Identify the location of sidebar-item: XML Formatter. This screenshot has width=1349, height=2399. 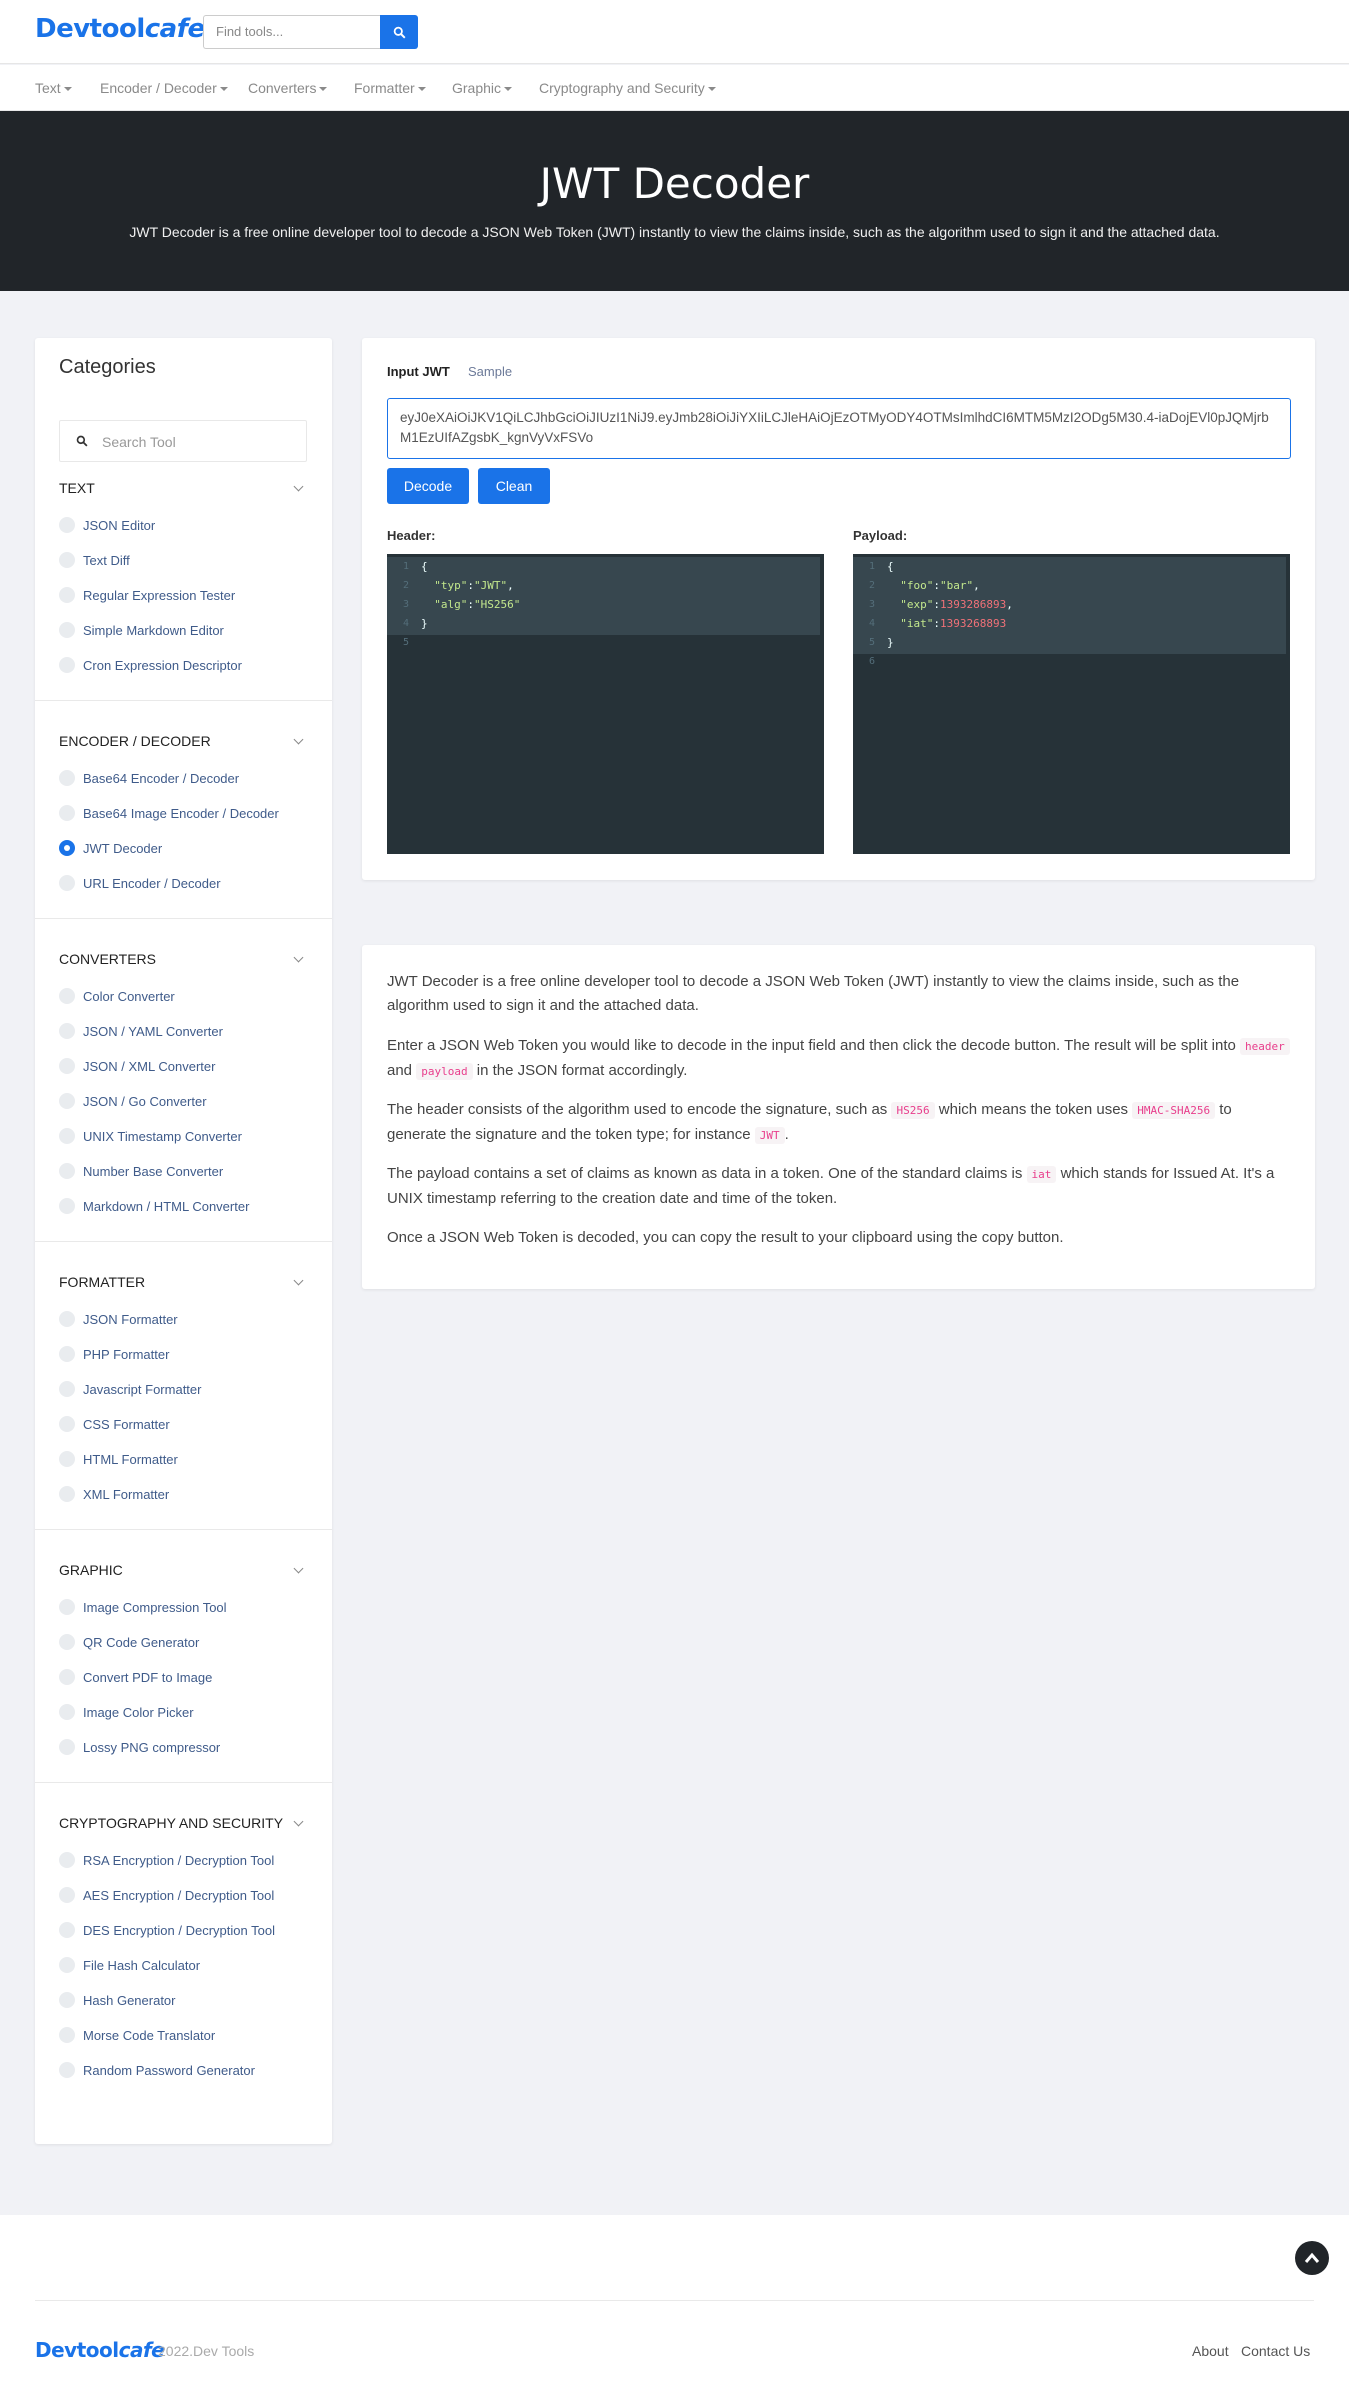
(114, 1494).